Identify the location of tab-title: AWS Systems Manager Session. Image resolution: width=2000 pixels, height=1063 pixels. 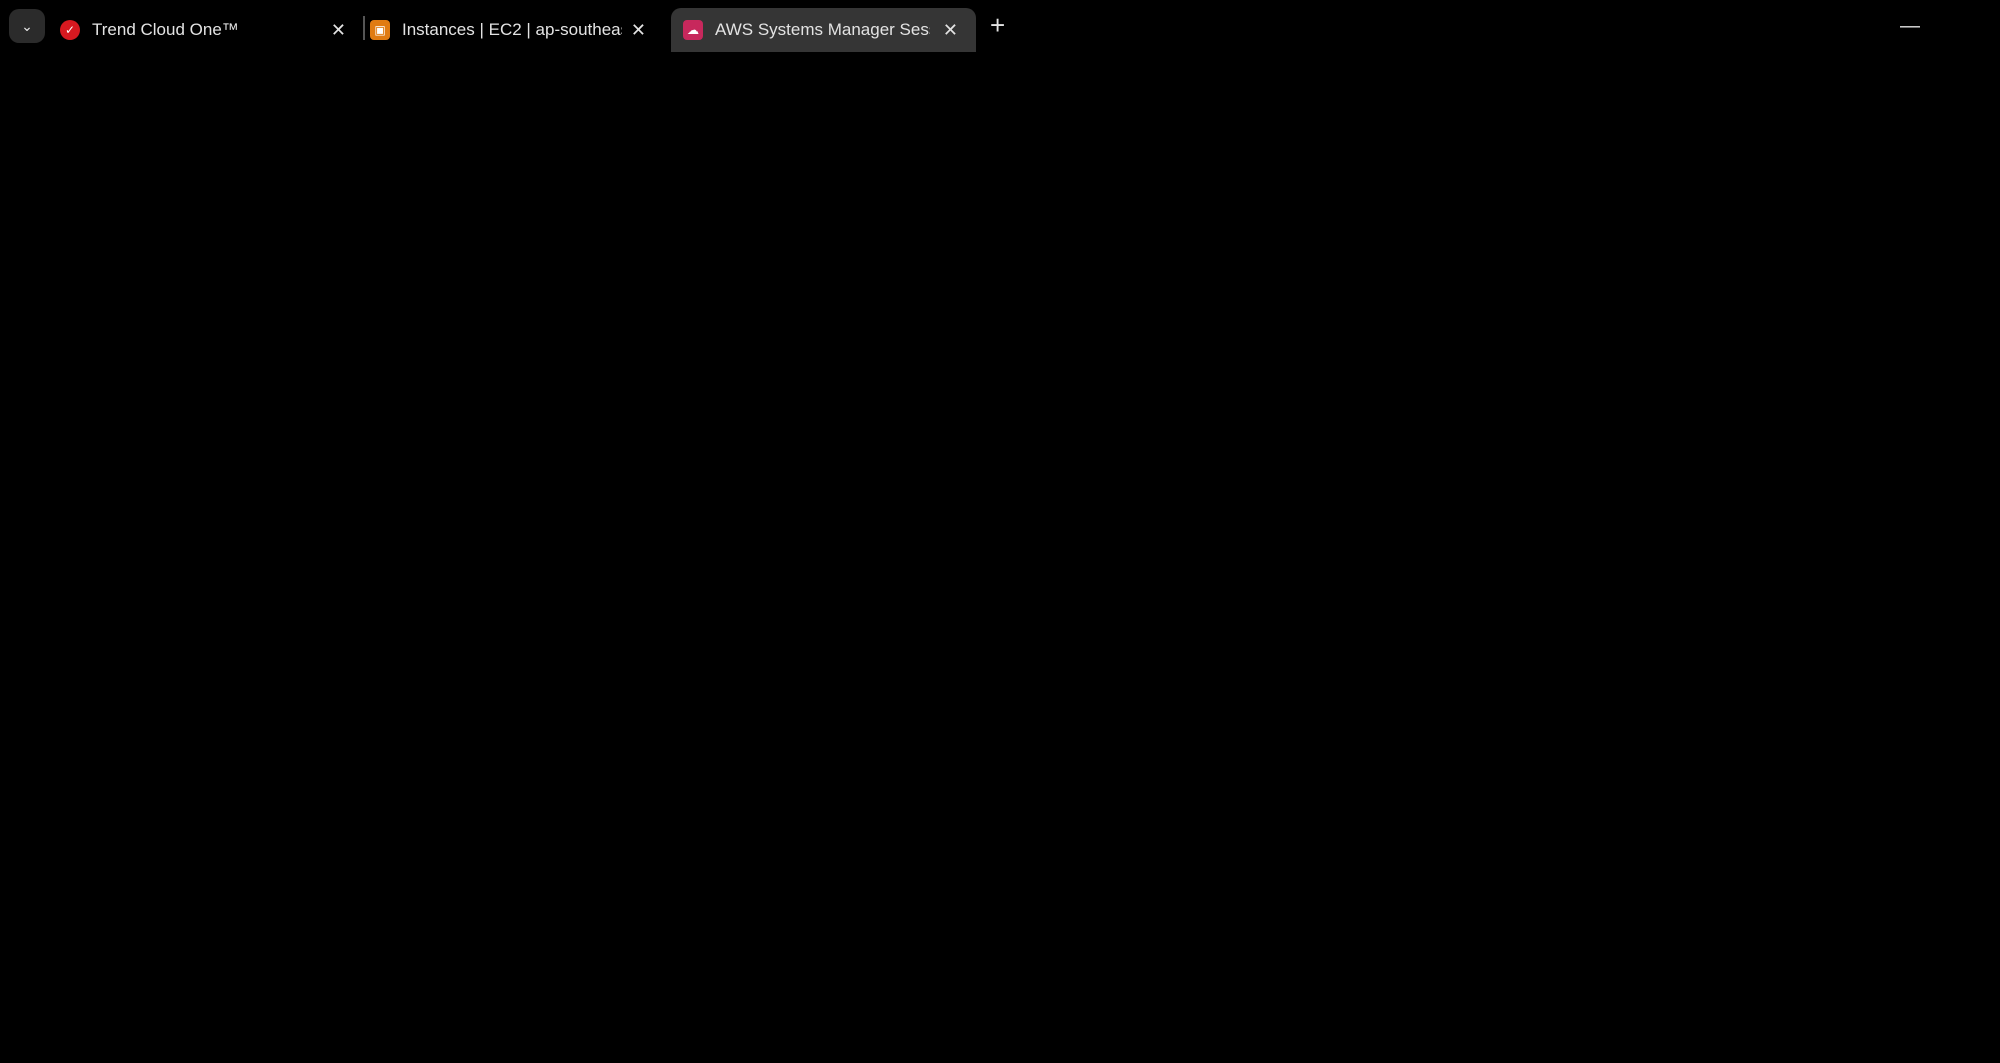
(822, 29).